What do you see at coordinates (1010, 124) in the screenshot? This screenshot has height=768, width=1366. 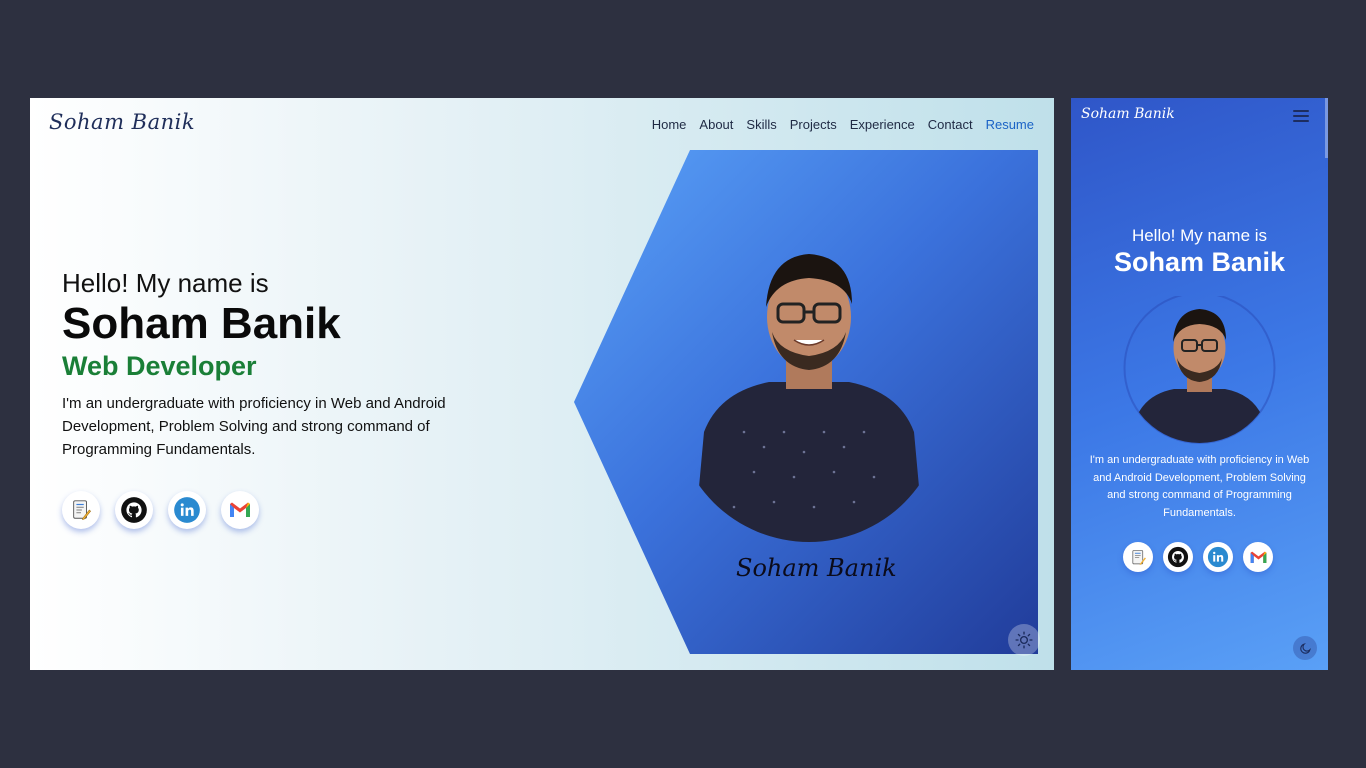 I see `nav-resume: Resume` at bounding box center [1010, 124].